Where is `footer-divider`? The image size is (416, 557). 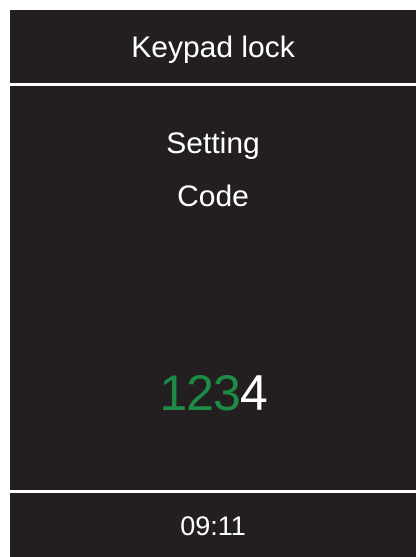 footer-divider is located at coordinates (213, 491).